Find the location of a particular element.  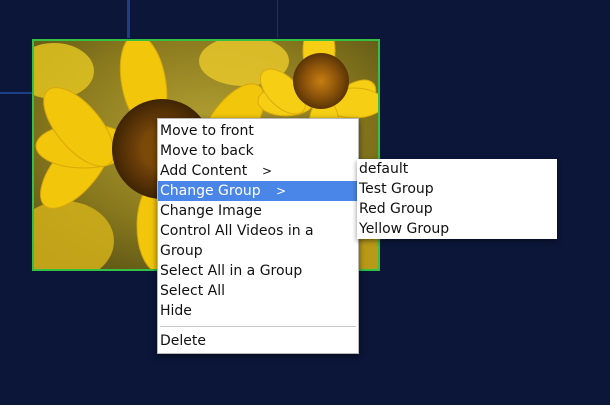

menu-item-label: Control All Videos in a Group is located at coordinates (237, 241).